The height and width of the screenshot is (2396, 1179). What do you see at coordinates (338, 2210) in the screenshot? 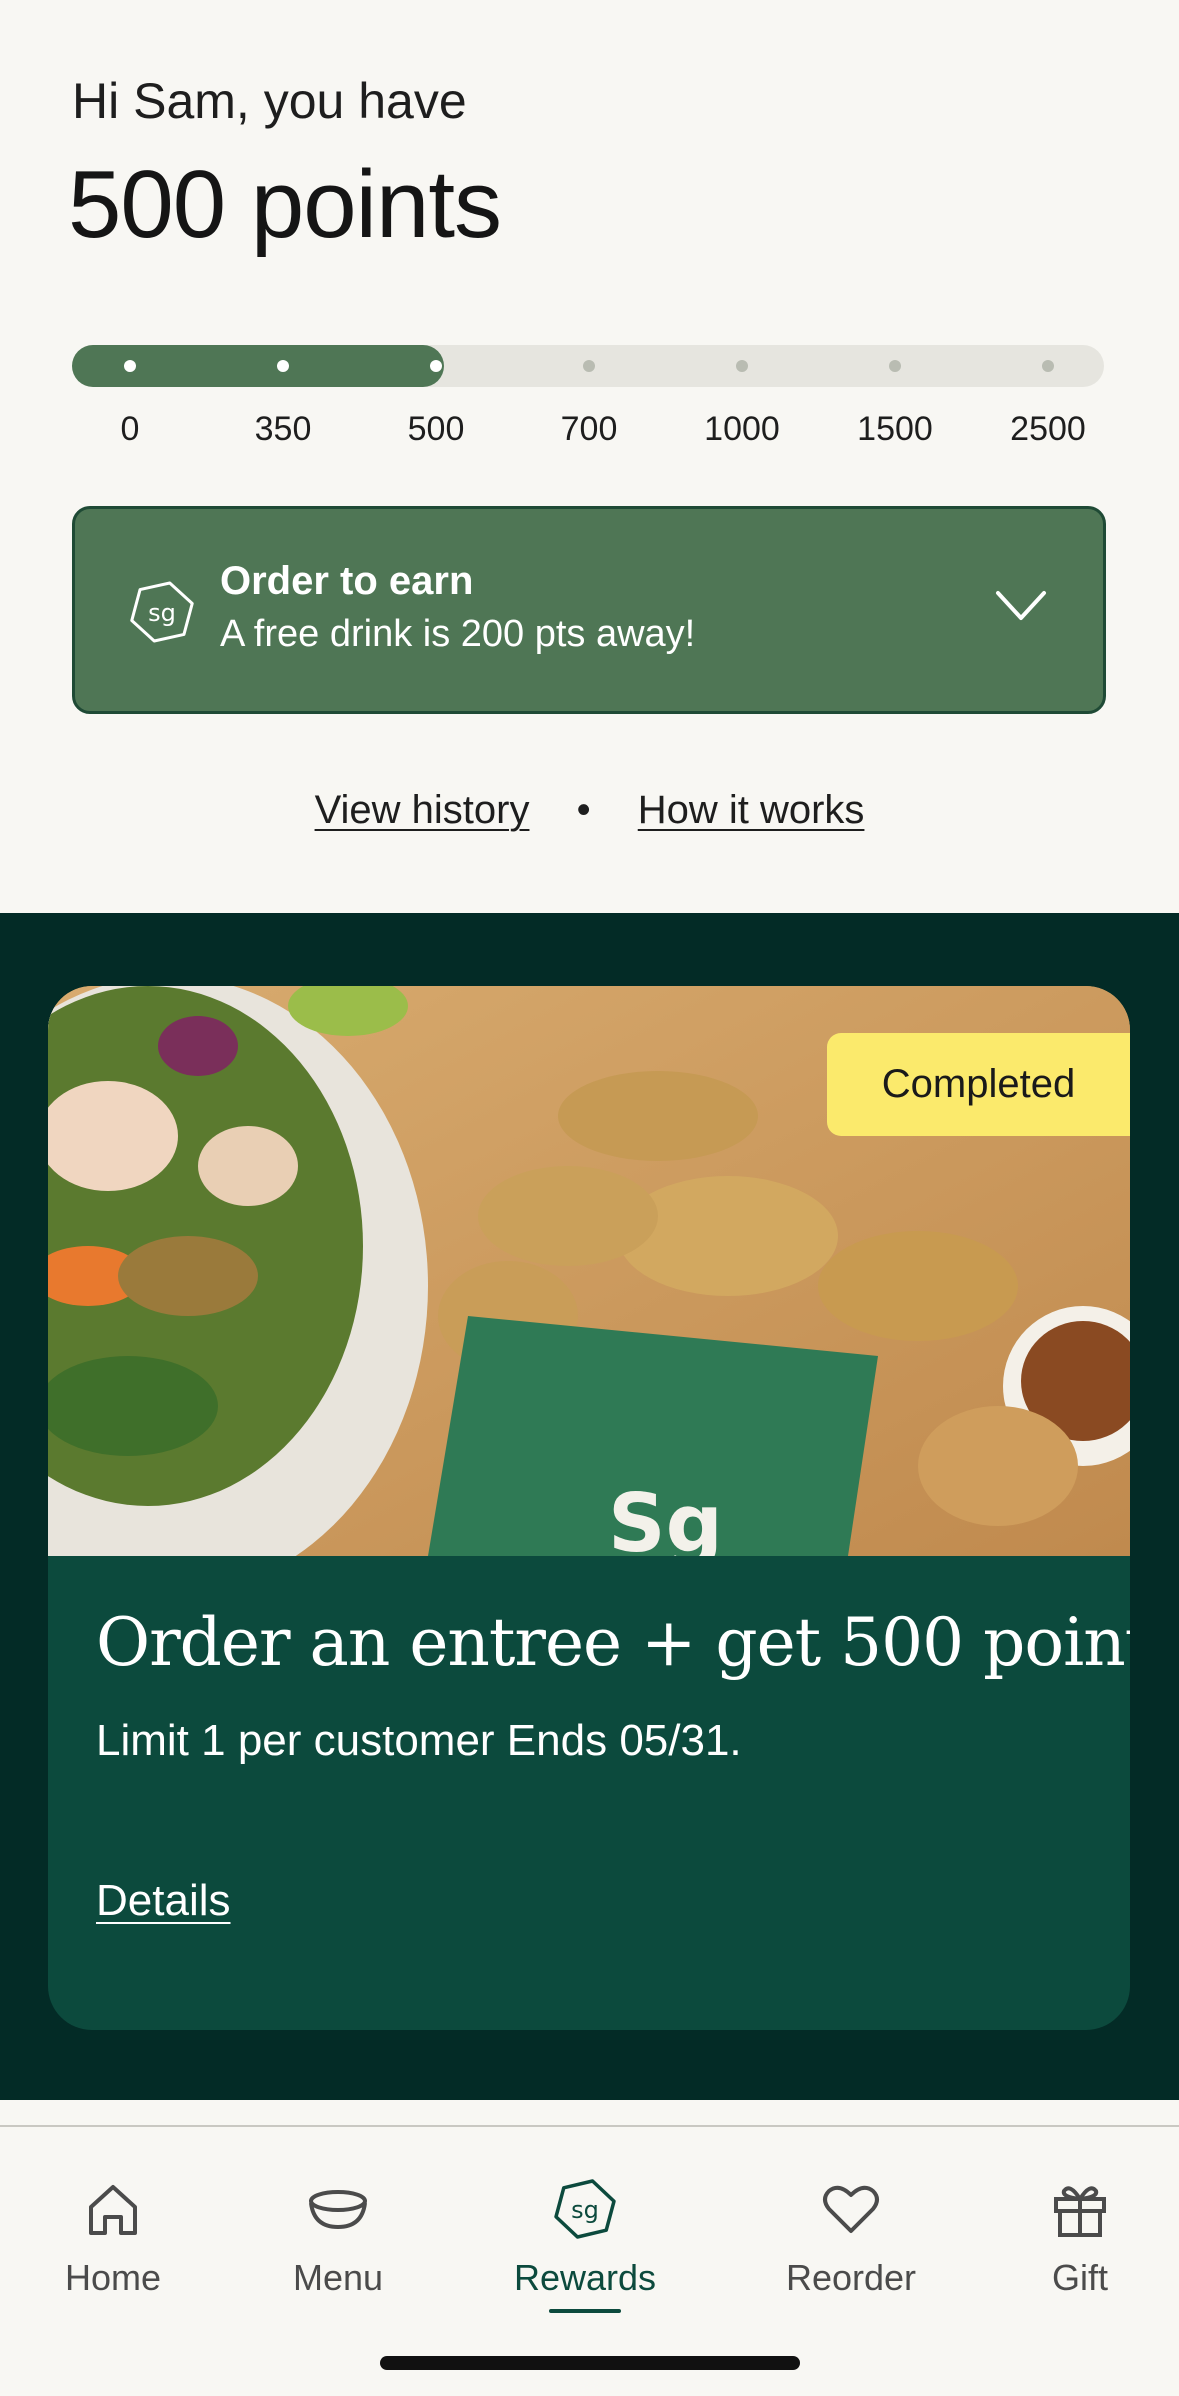
I see `bowl-icon` at bounding box center [338, 2210].